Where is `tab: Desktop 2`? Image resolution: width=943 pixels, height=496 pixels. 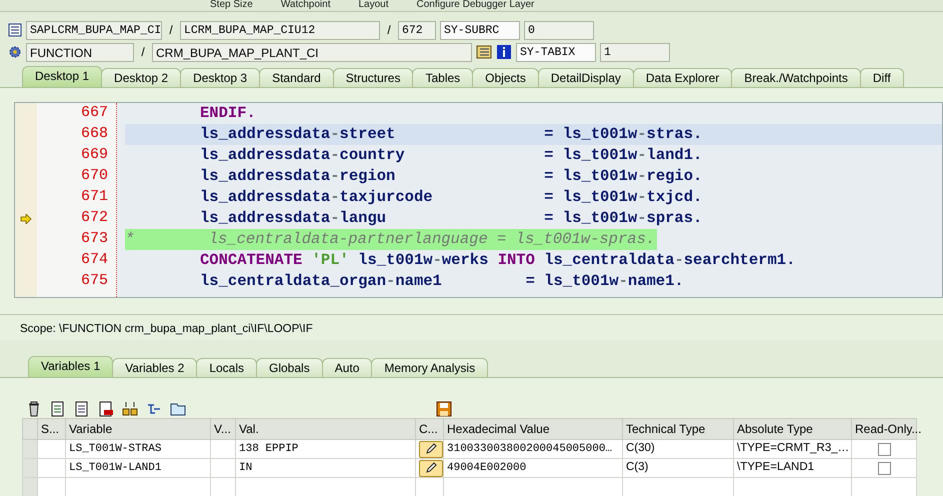
tab: Desktop 2 is located at coordinates (141, 77).